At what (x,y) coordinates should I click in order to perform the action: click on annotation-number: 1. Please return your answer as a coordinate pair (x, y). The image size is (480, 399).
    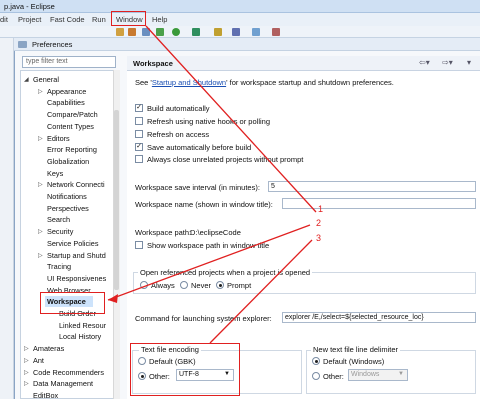
    Looking at the image, I should click on (321, 209).